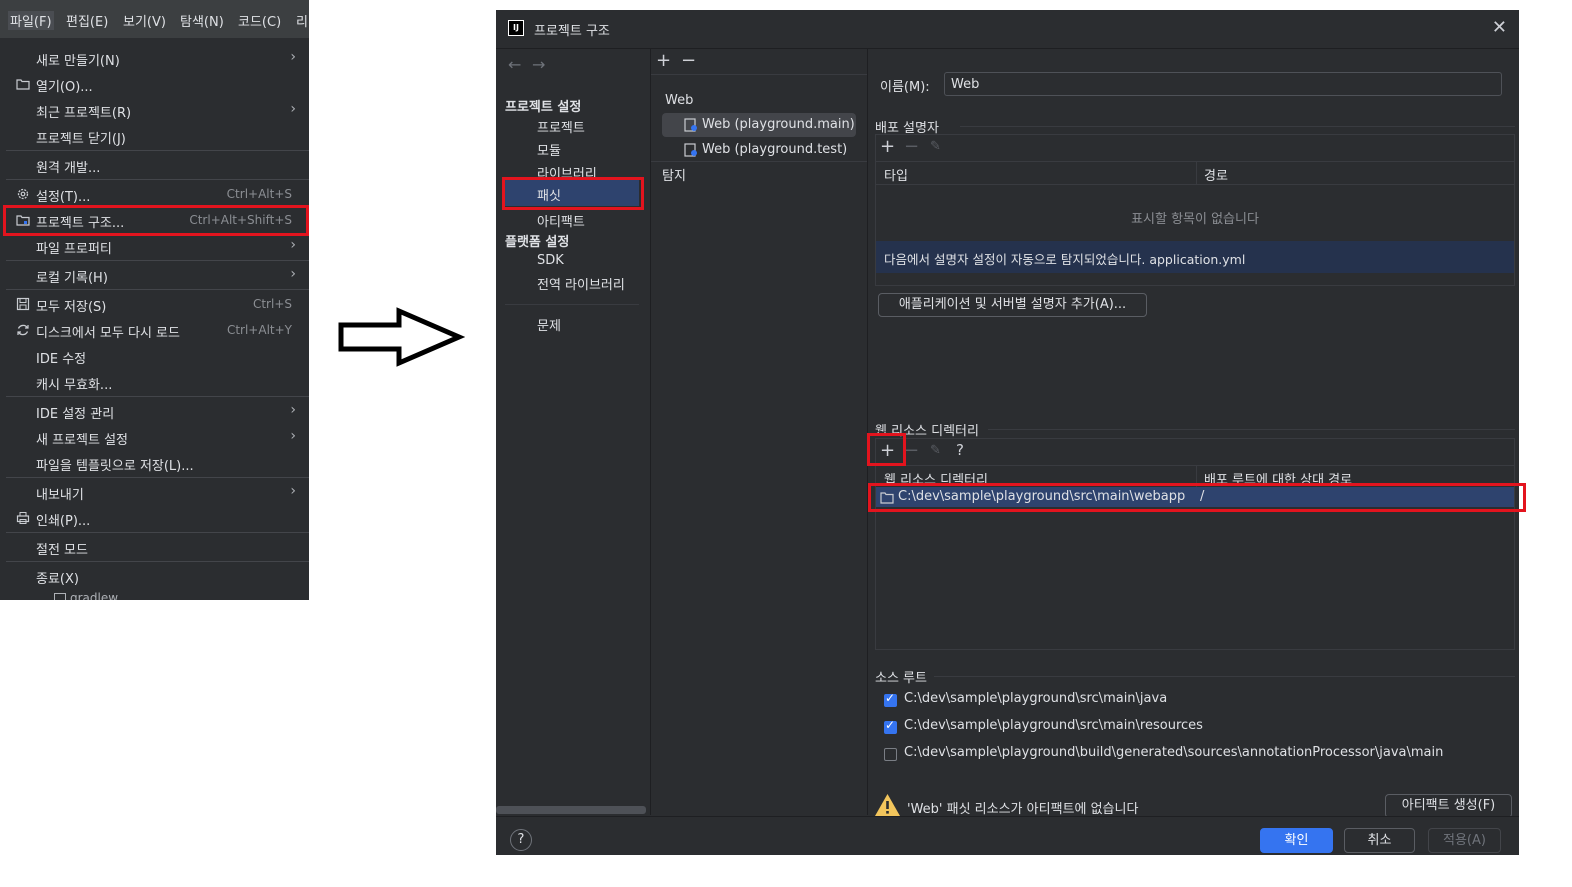 This screenshot has height=887, width=1572. What do you see at coordinates (156, 547) in the screenshot?
I see `menu-item-power-save: 절전 모드` at bounding box center [156, 547].